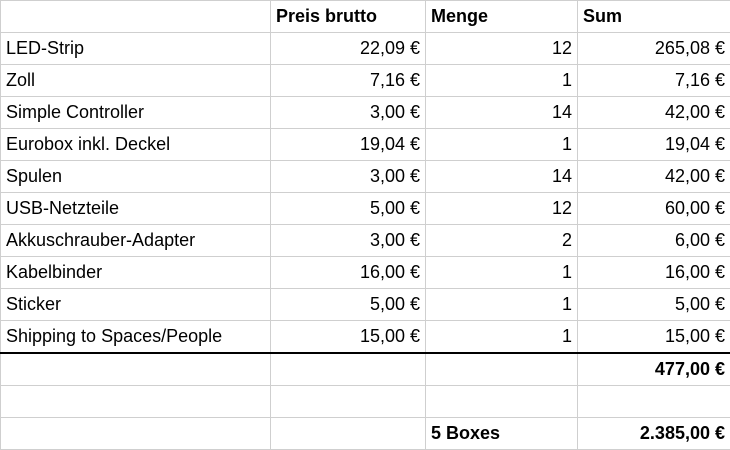  I want to click on table-row: Eurobox inkl. Deckel 19,04 € 1 19,04 €, so click(365, 144).